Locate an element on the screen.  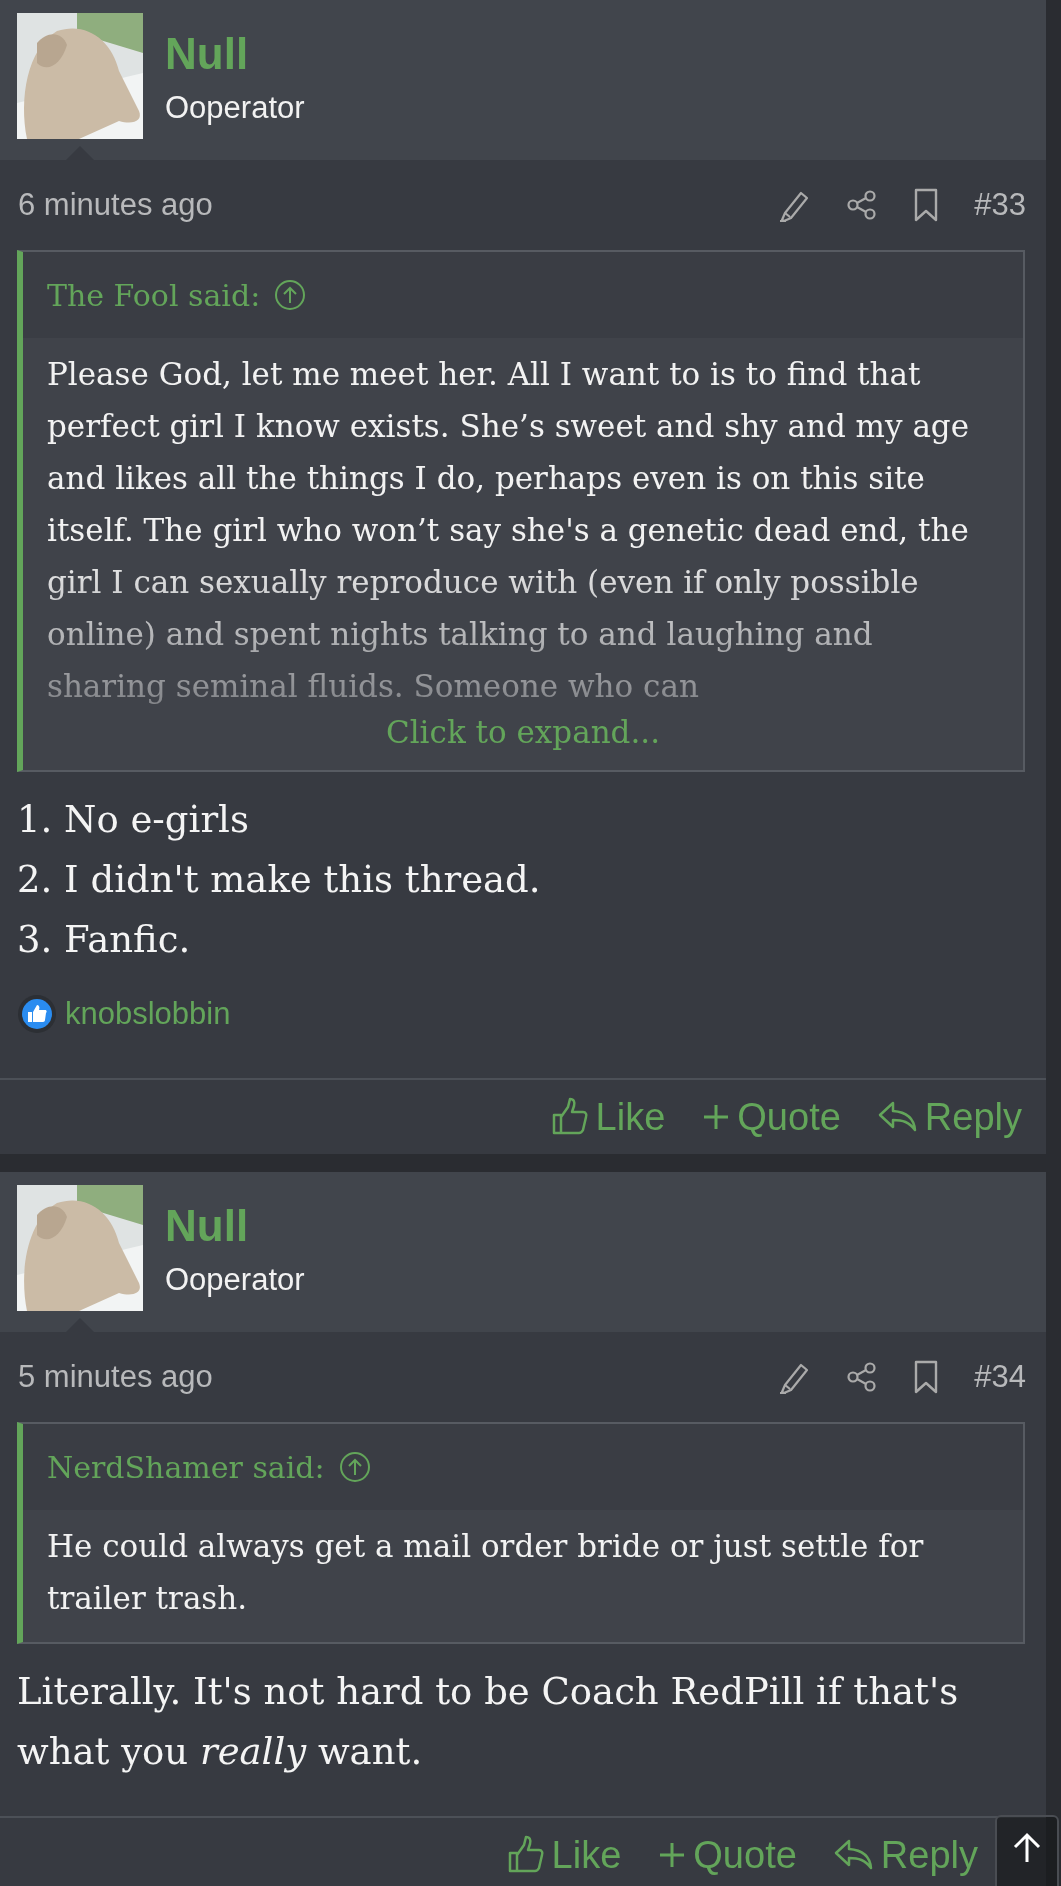
scroll-to-top-button is located at coordinates (1027, 1850).